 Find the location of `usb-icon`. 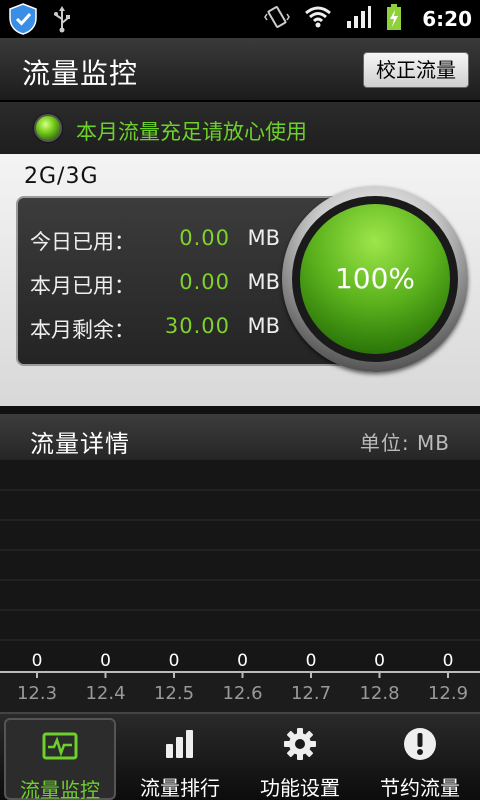

usb-icon is located at coordinates (62, 21).